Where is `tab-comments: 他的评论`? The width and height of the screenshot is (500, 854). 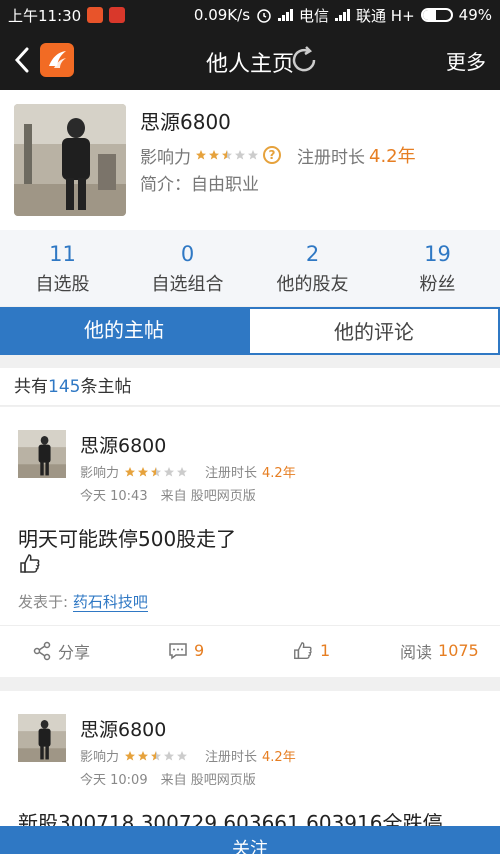
tab-comments: 他的评论 is located at coordinates (374, 330).